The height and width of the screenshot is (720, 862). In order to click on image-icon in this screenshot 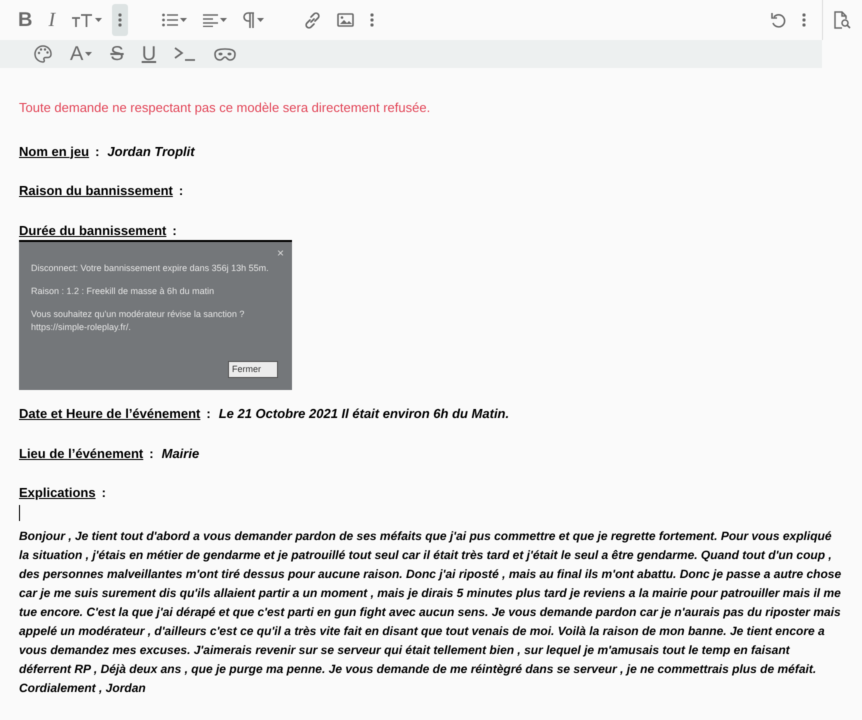, I will do `click(345, 20)`.